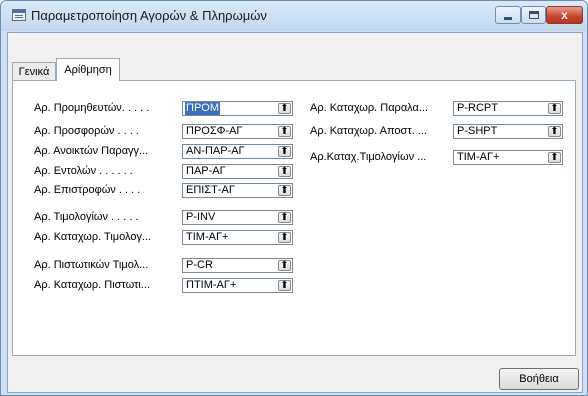  I want to click on return-order-nos-field: ΕΠΙΣΤ-ΑΓ, so click(237, 190).